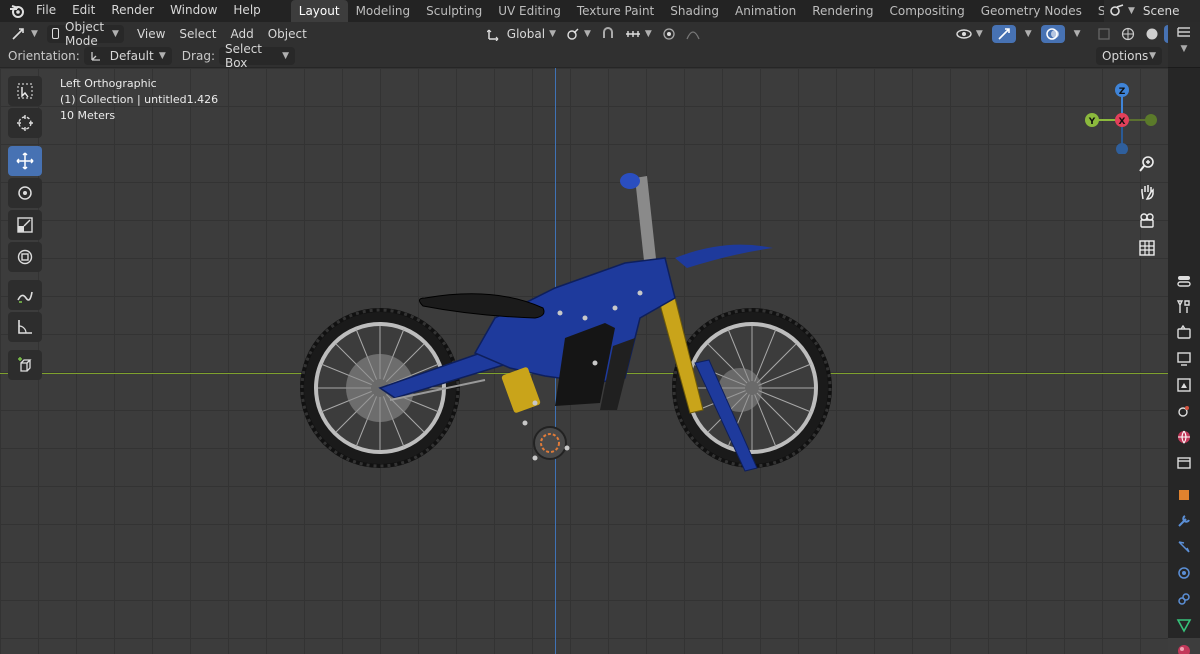  I want to click on xray-toggle-button, so click(1104, 34).